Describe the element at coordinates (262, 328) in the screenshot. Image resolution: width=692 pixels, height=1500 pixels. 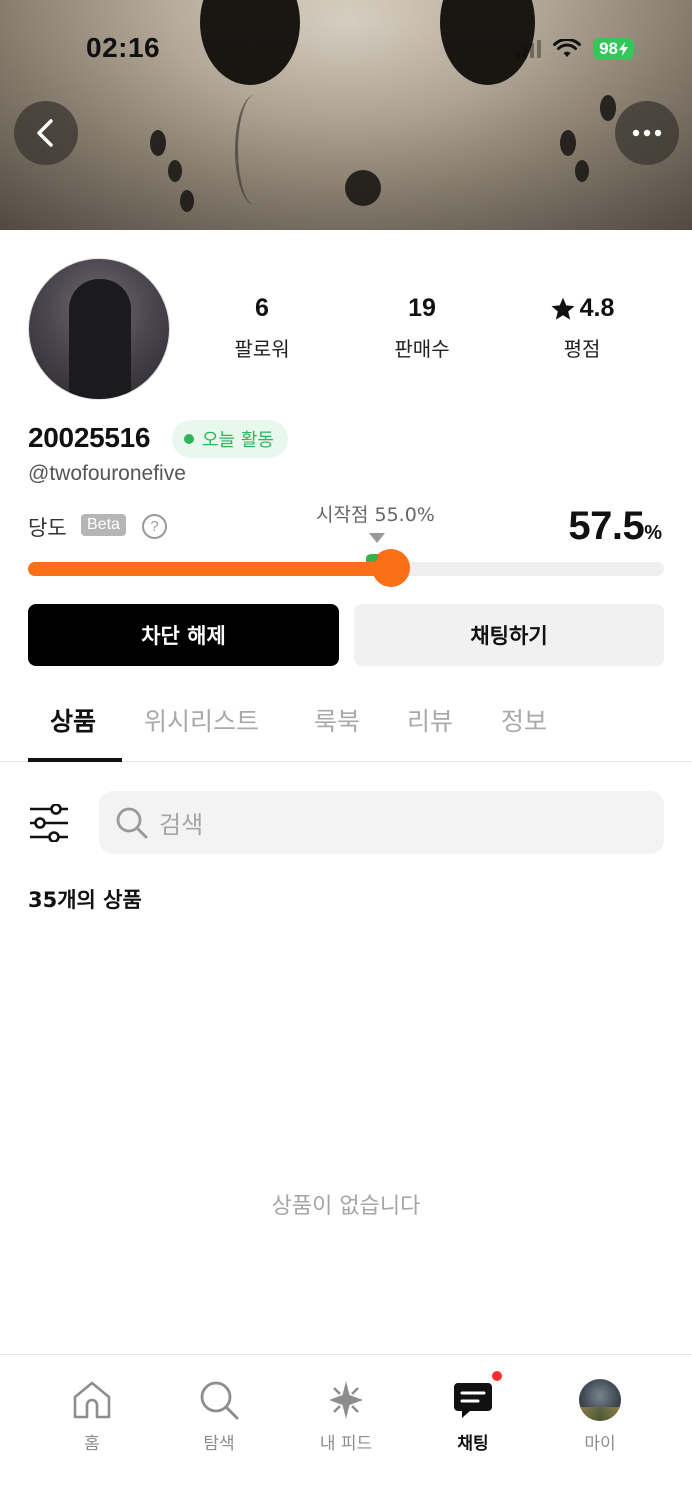
I see `stat-followers: 6 팔로워` at that location.